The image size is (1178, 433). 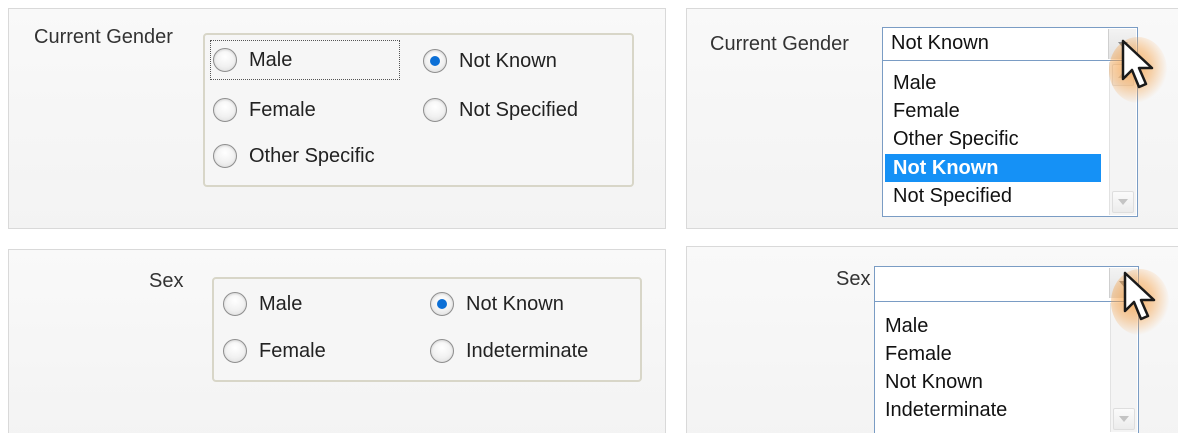 What do you see at coordinates (1123, 75) in the screenshot?
I see `scroll-up-icon` at bounding box center [1123, 75].